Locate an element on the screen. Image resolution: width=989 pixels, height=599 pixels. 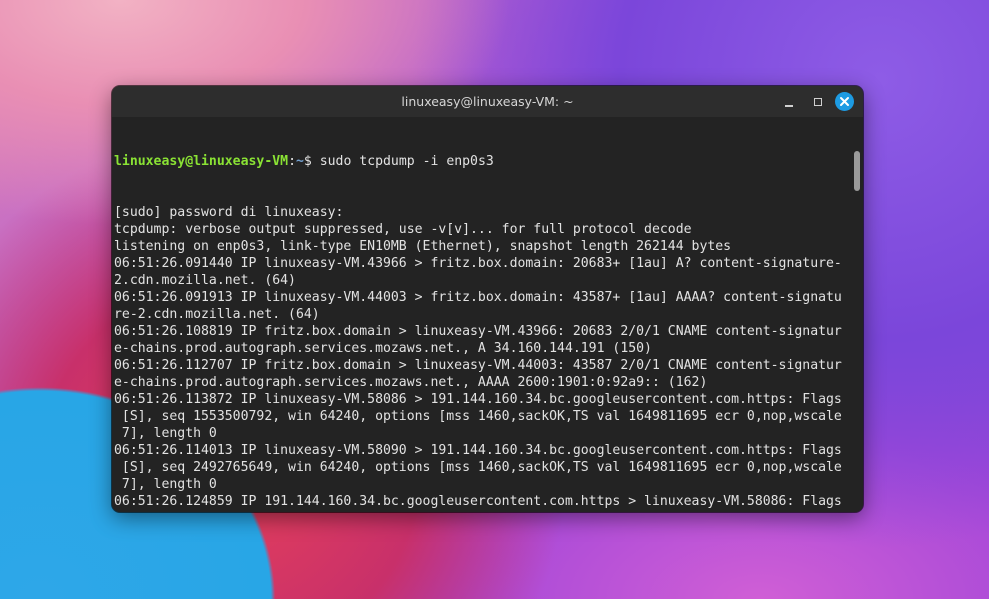
maximize-button is located at coordinates (818, 102).